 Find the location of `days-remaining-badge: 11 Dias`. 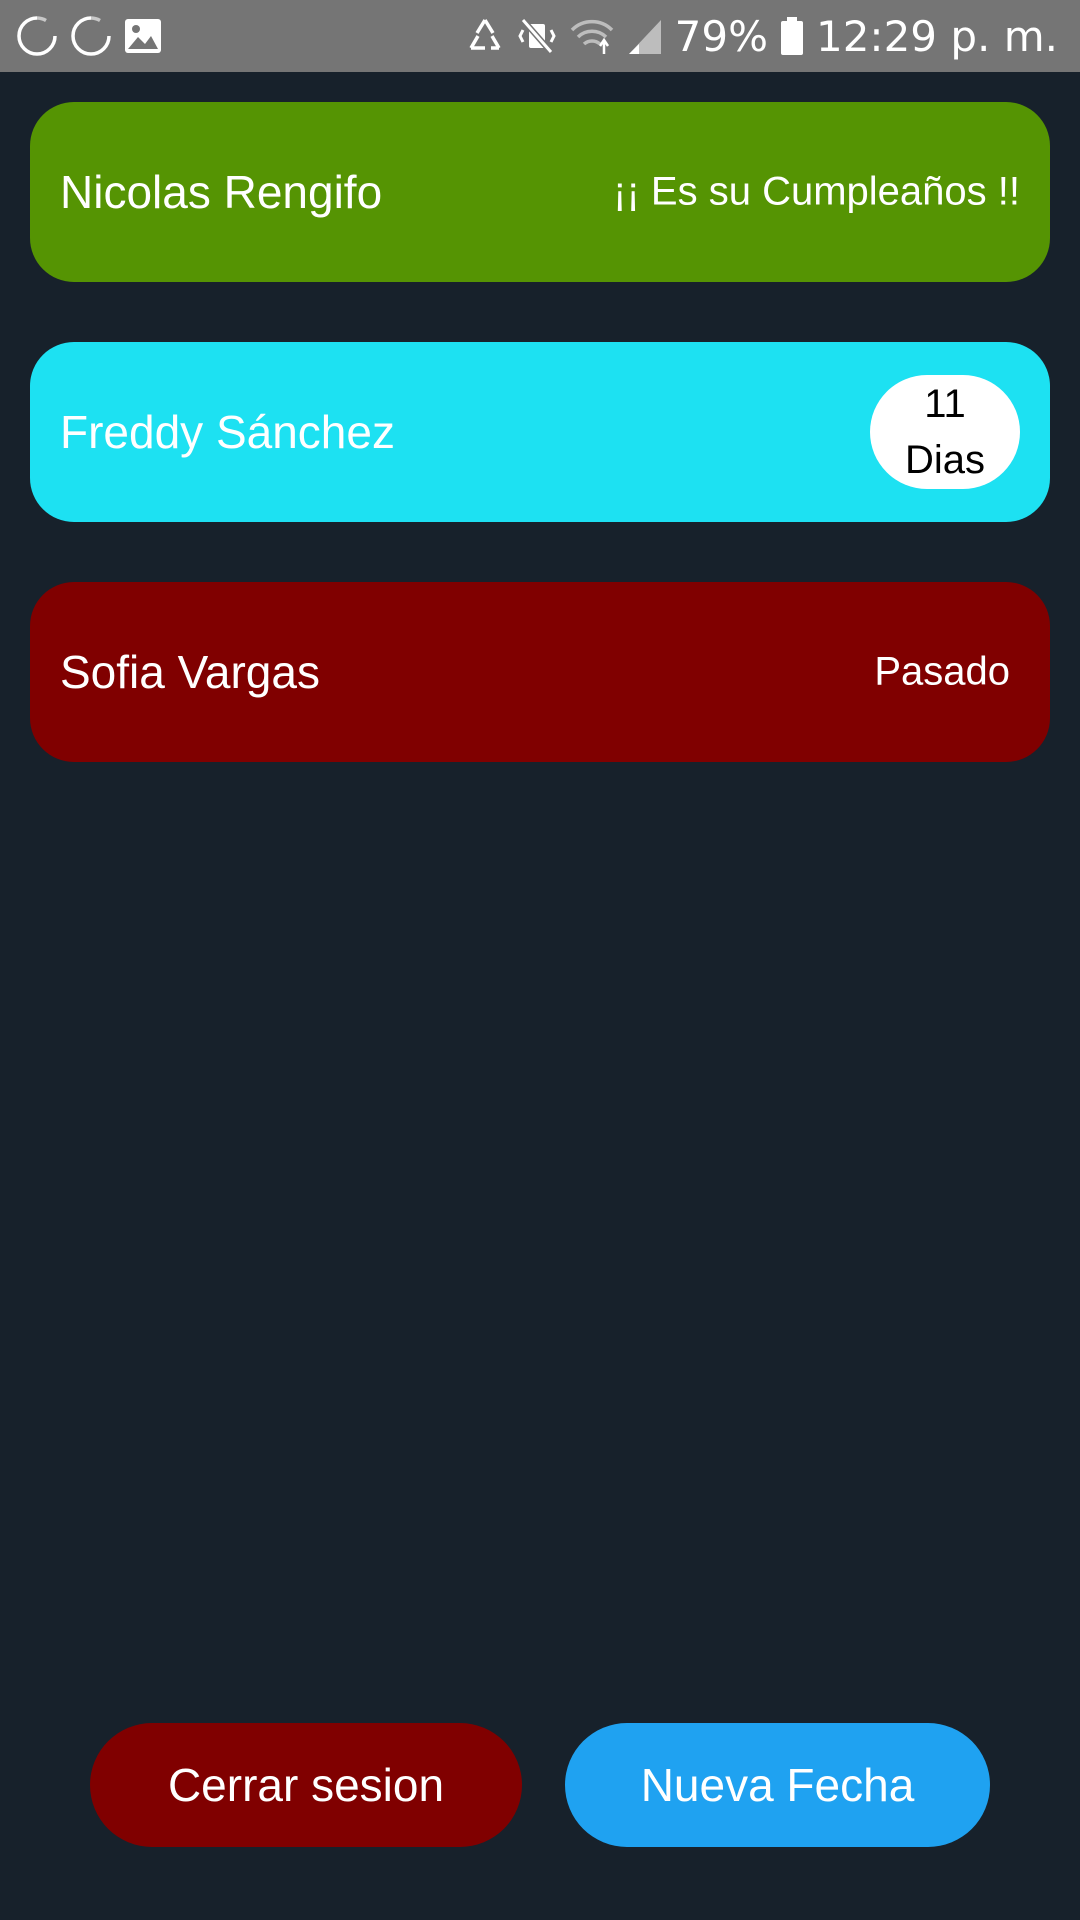

days-remaining-badge: 11 Dias is located at coordinates (945, 432).